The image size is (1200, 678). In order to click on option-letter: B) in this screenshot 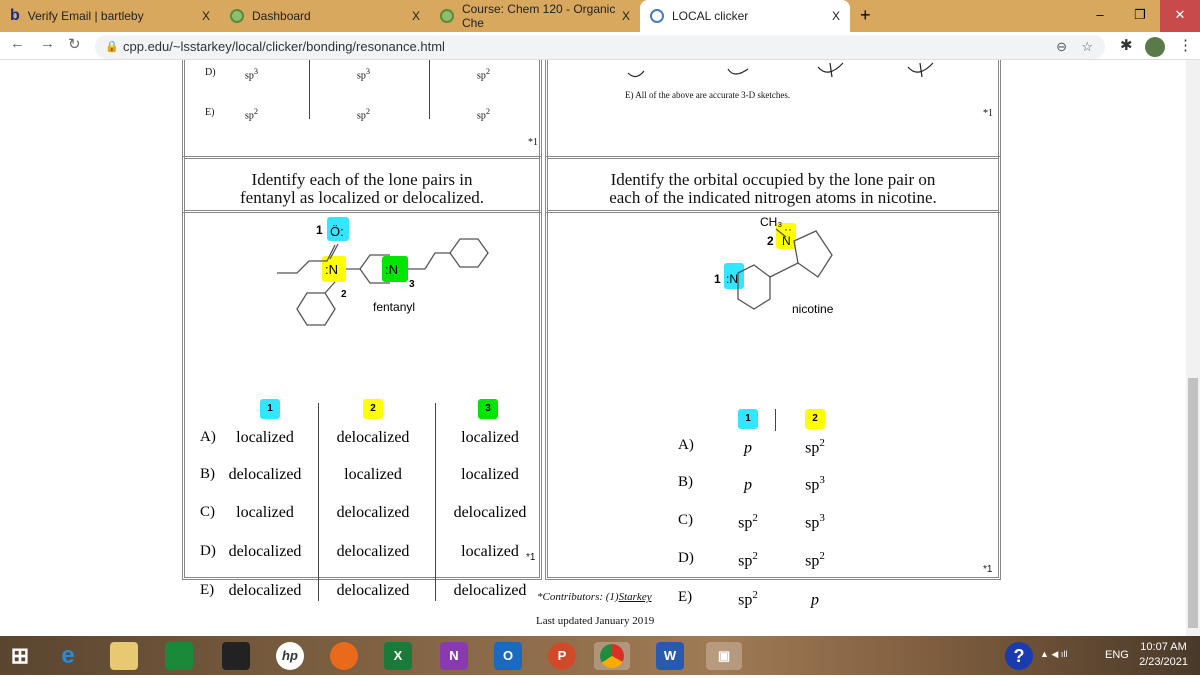, I will do `click(685, 482)`.